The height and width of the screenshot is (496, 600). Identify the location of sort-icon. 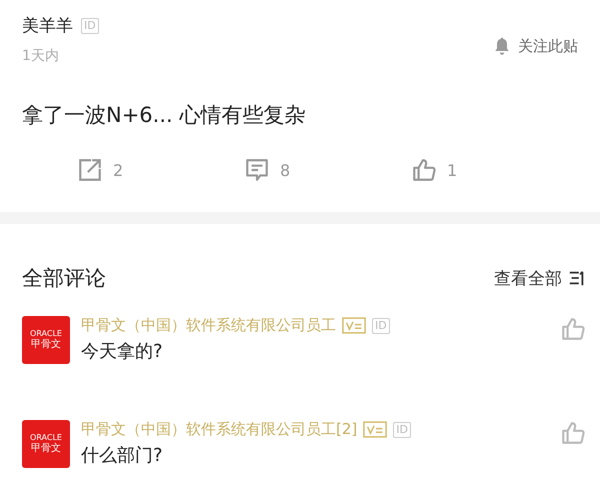
(577, 278).